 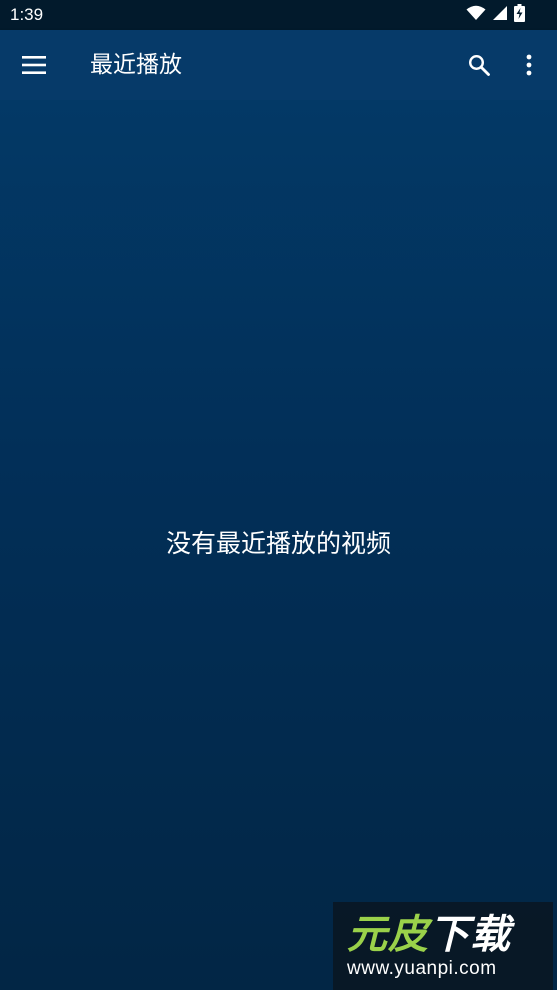 I want to click on watermark-url: www.yuanpi.com, so click(x=422, y=968).